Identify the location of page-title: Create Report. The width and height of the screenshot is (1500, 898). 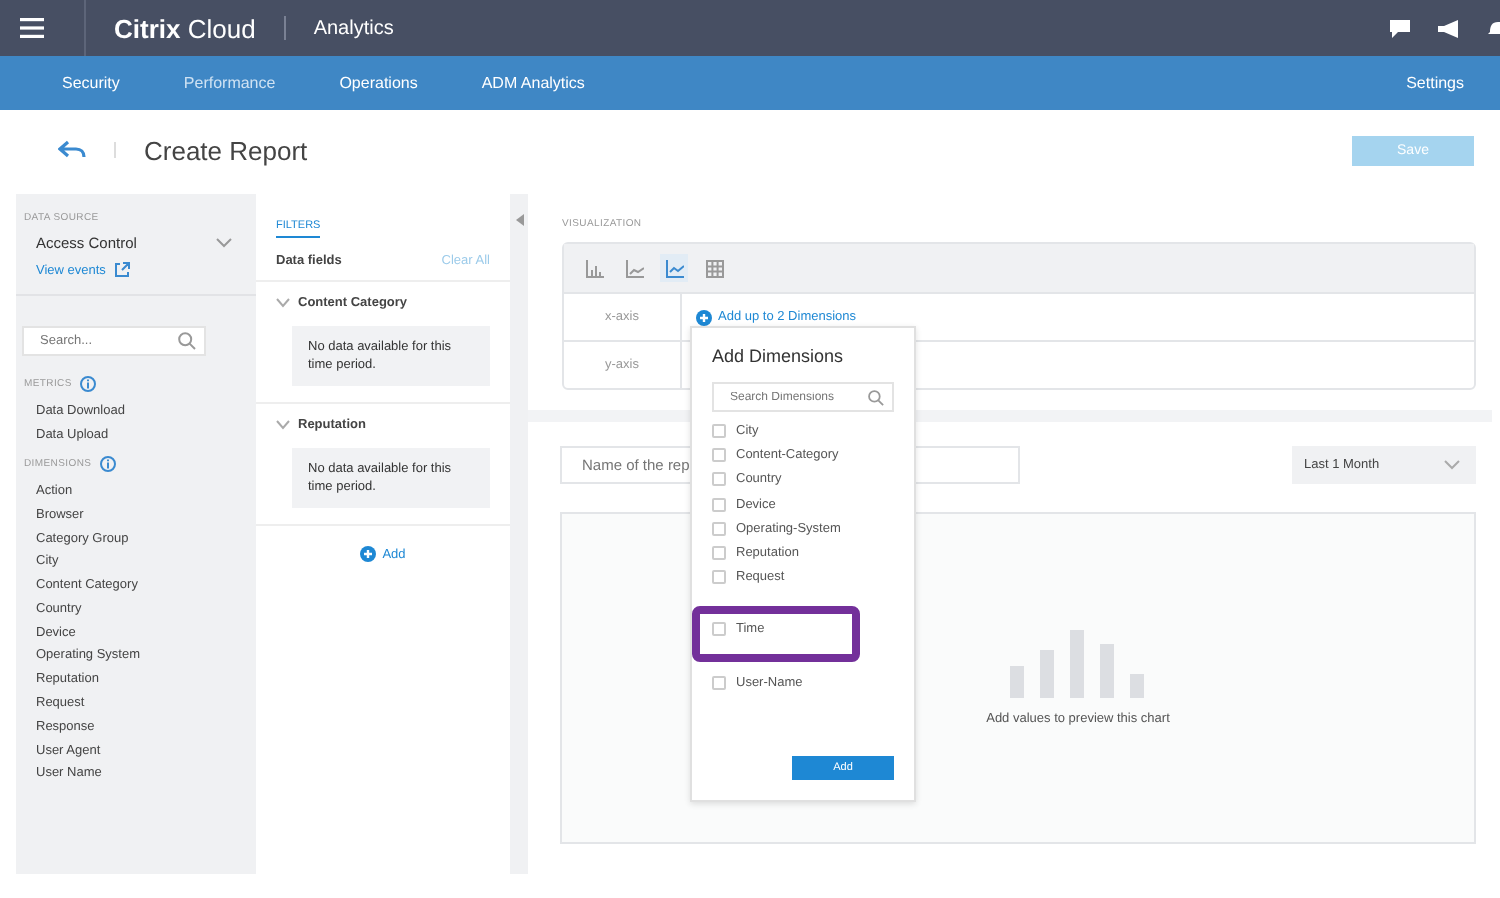
(226, 150).